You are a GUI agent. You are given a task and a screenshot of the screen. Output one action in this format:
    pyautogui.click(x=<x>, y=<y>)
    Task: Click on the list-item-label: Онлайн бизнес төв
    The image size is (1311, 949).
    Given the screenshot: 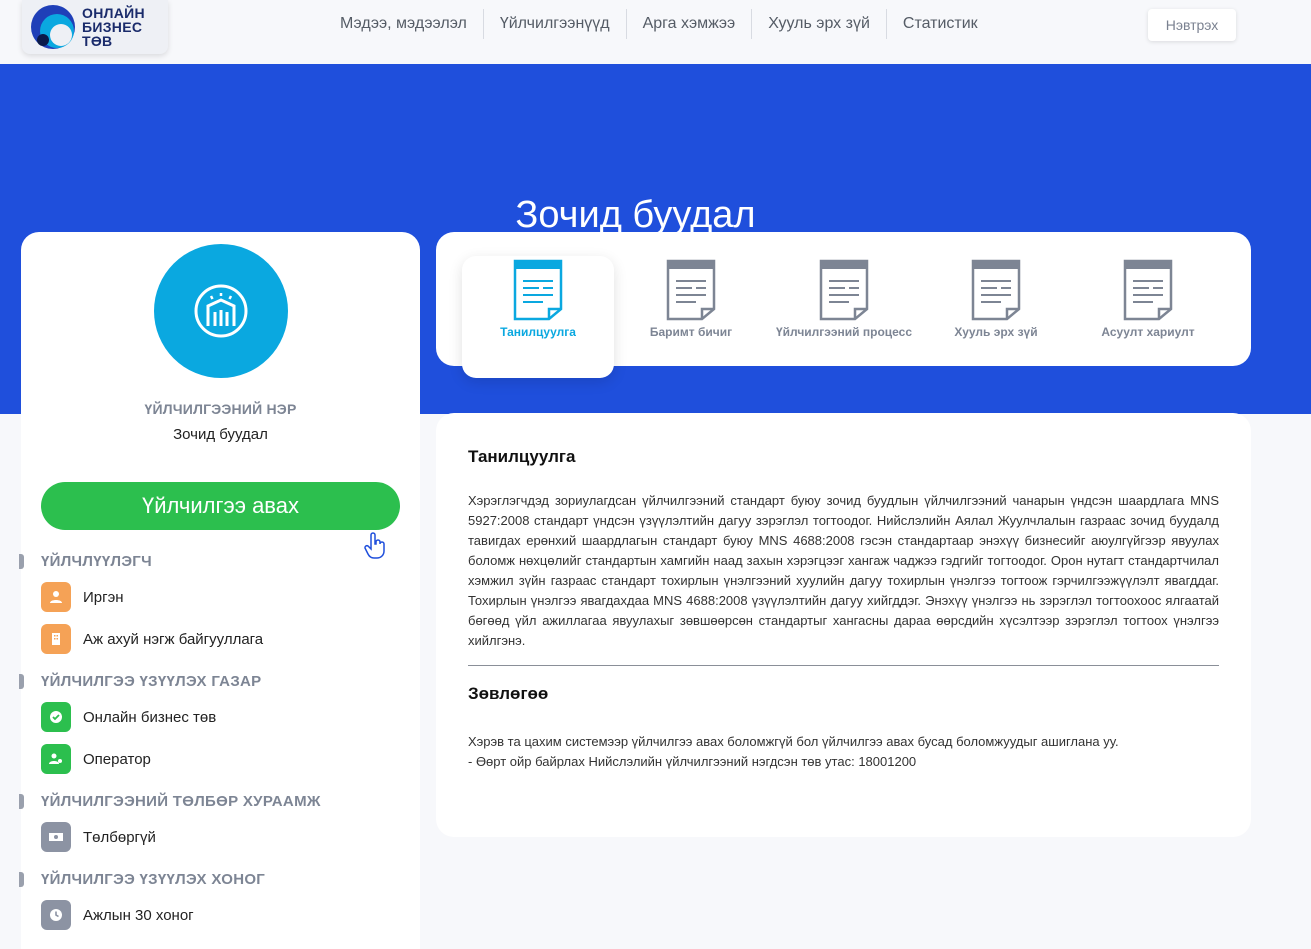 What is the action you would take?
    pyautogui.click(x=150, y=717)
    